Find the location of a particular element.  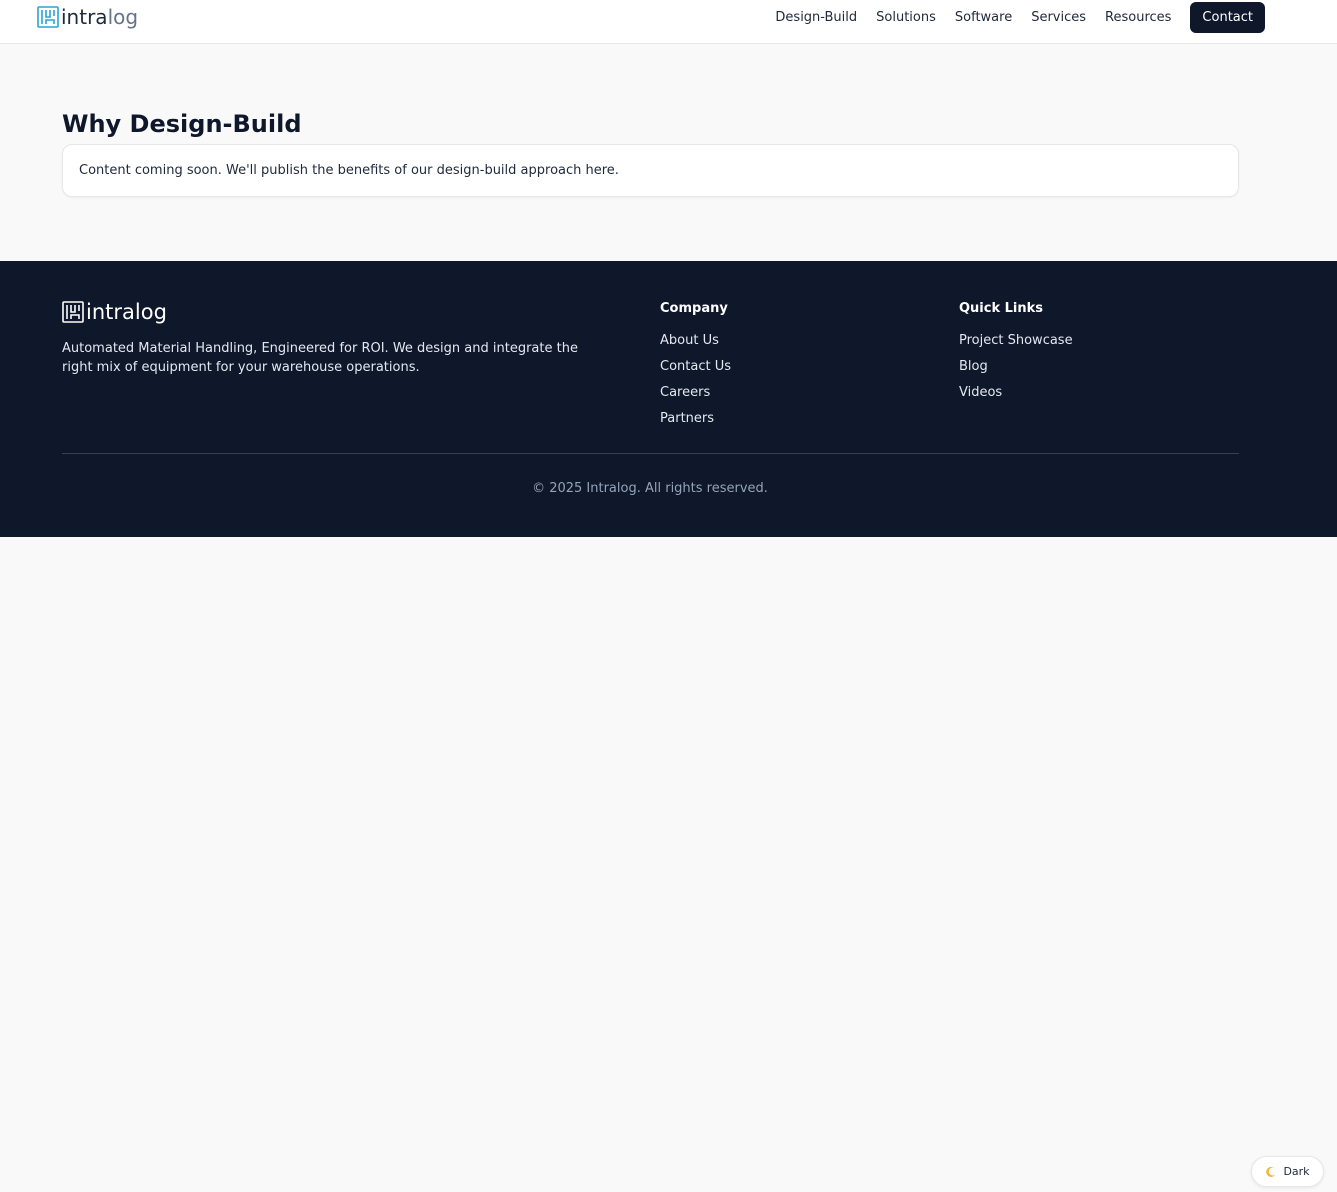

footer-logo: intralog is located at coordinates (114, 312).